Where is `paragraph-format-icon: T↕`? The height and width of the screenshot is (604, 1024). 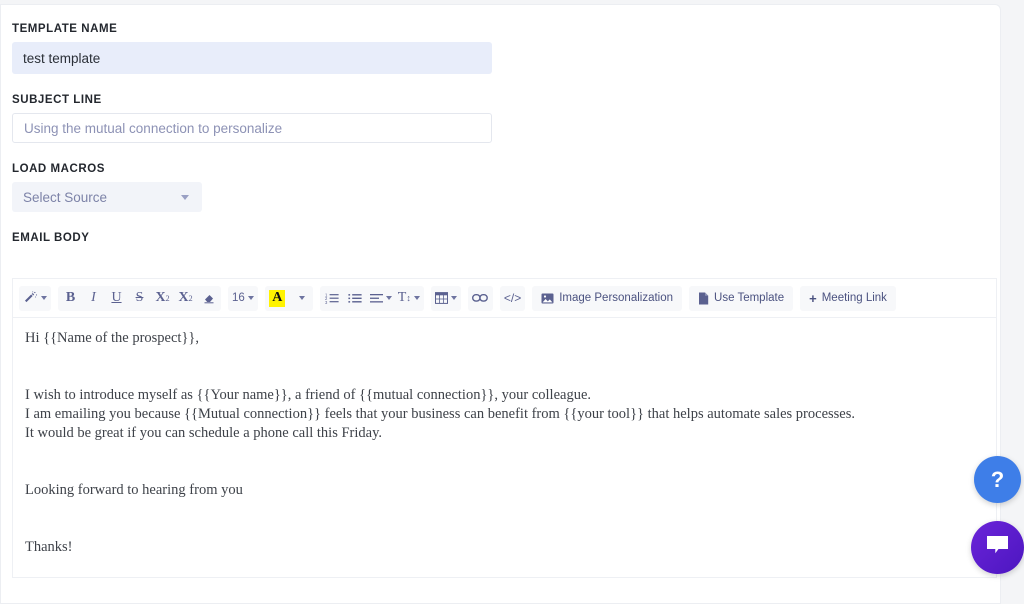
paragraph-format-icon: T↕ is located at coordinates (404, 297).